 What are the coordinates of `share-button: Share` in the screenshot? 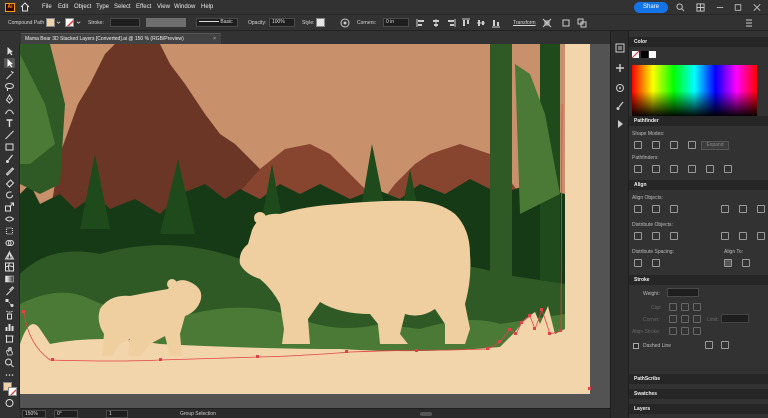 It's located at (651, 7).